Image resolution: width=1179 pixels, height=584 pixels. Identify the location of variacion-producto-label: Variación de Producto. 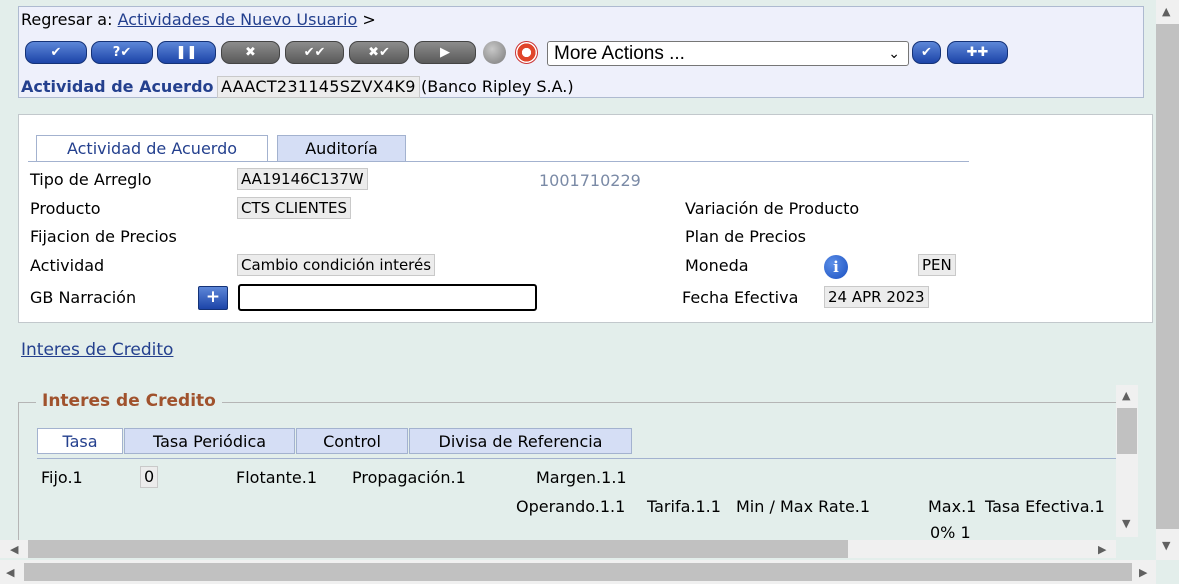
(772, 208).